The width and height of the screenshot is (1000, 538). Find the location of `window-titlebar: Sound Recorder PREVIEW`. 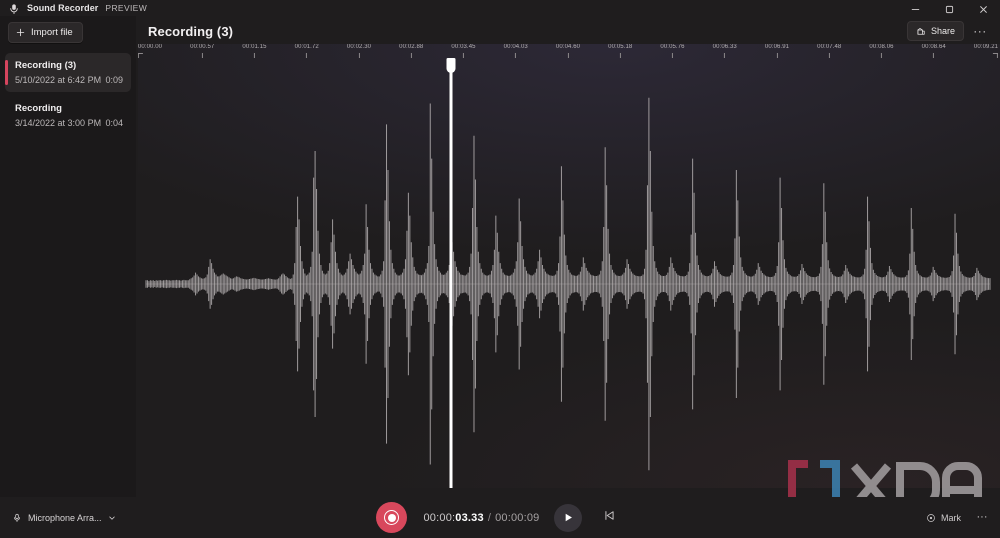

window-titlebar: Sound Recorder PREVIEW is located at coordinates (500, 8).